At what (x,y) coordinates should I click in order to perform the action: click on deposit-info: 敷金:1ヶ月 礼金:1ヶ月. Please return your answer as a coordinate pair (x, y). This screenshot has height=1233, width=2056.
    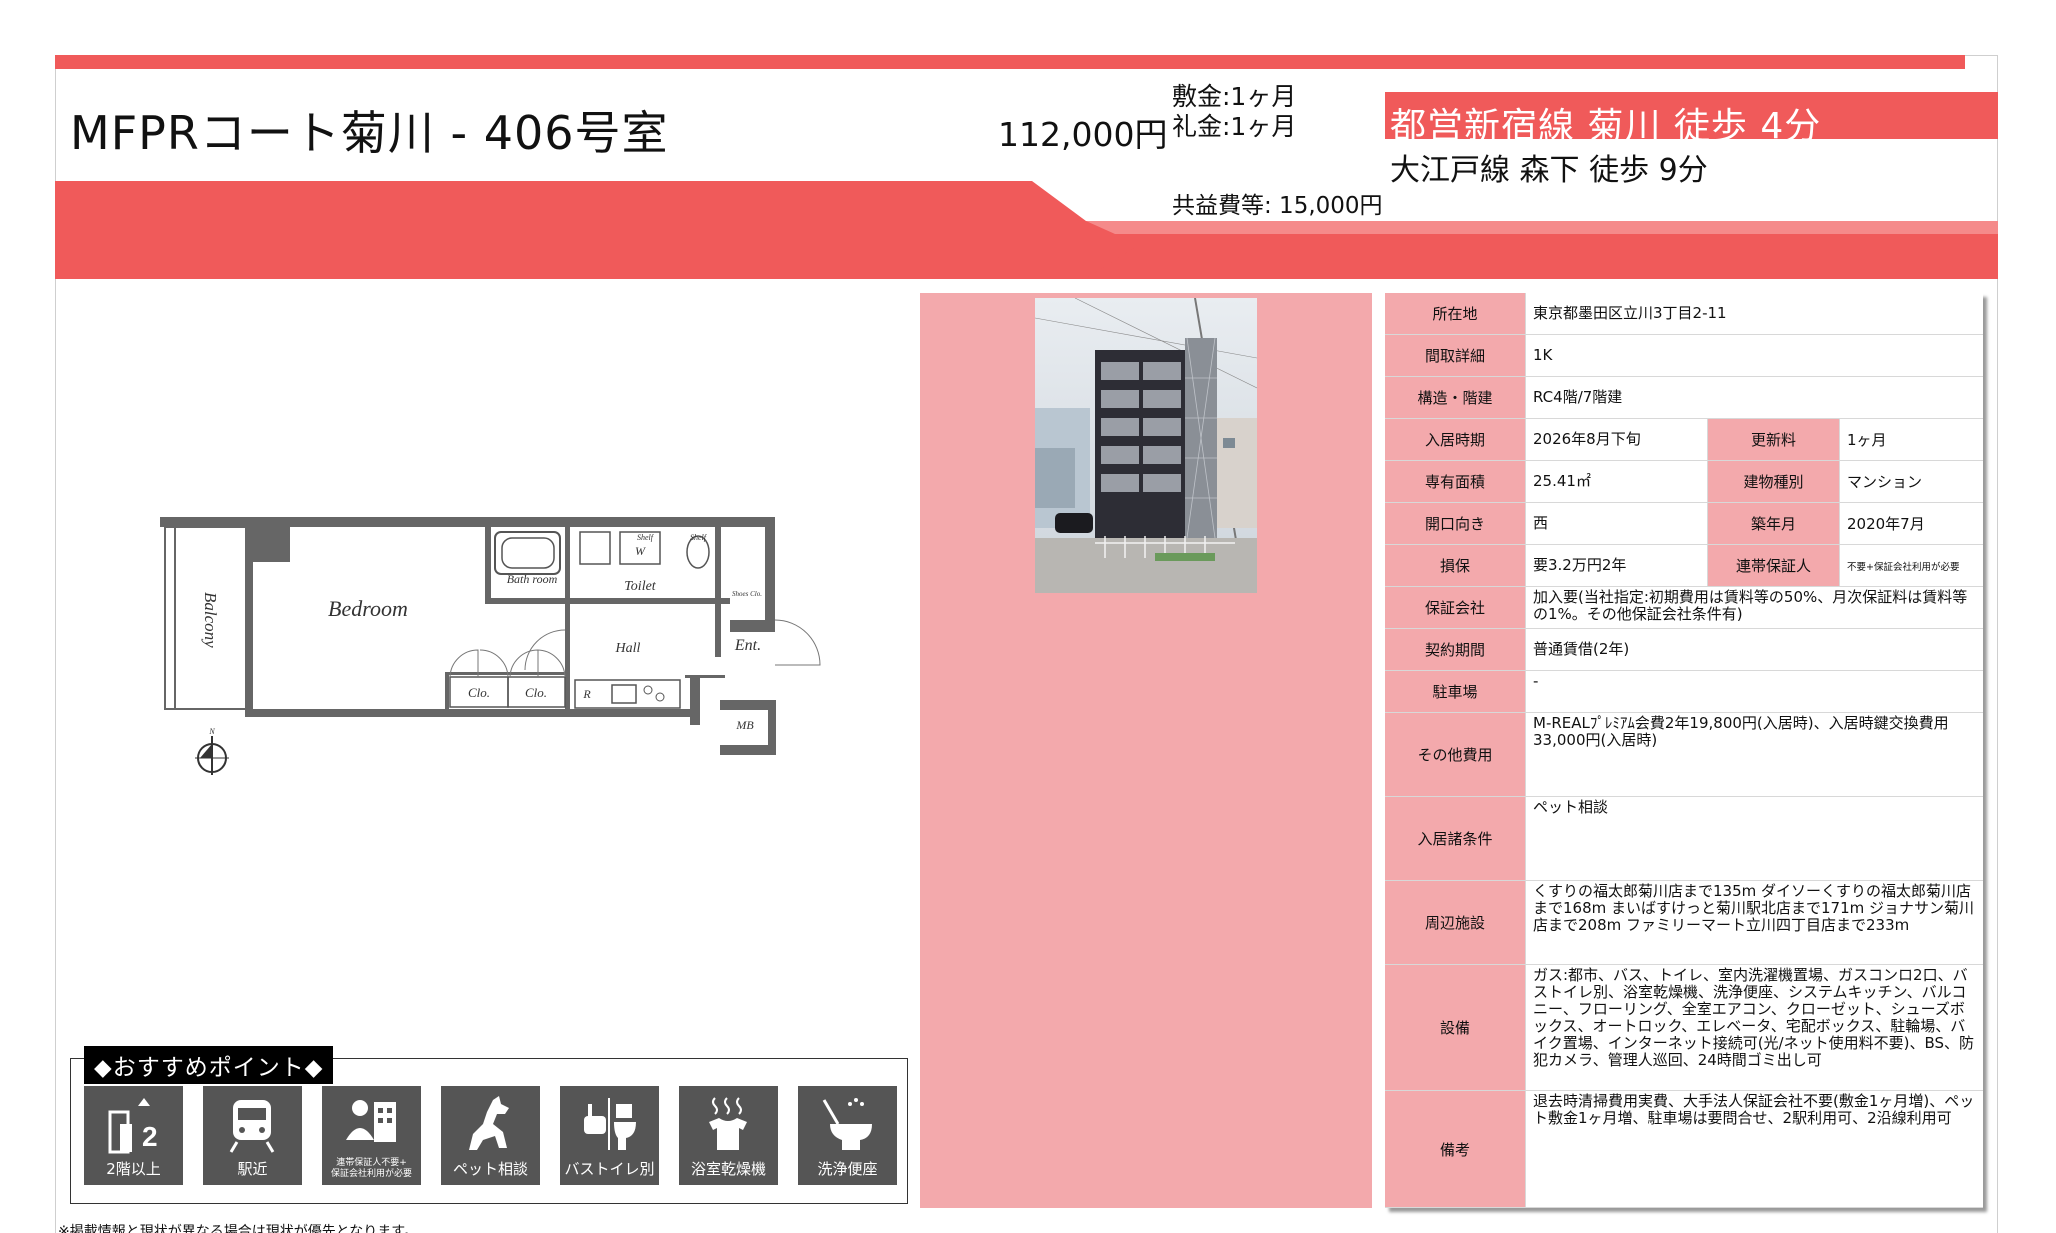
    Looking at the image, I should click on (1234, 112).